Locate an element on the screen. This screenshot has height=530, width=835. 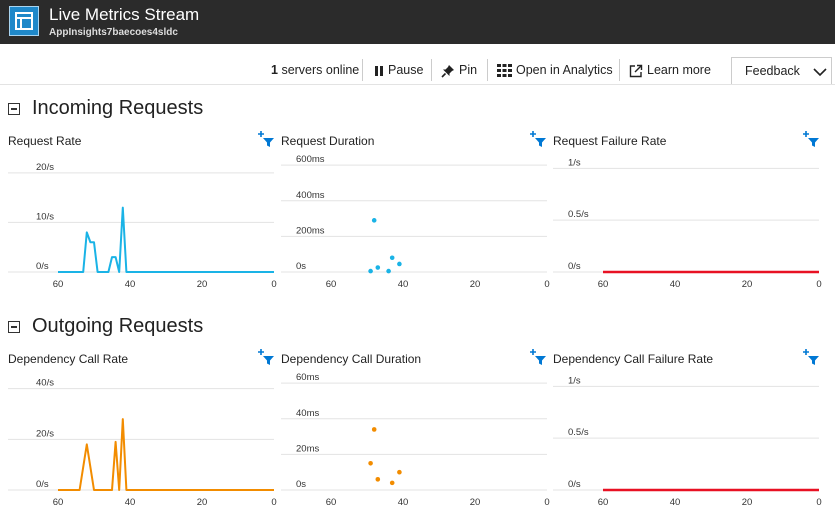
servers-label: servers online is located at coordinates (320, 70).